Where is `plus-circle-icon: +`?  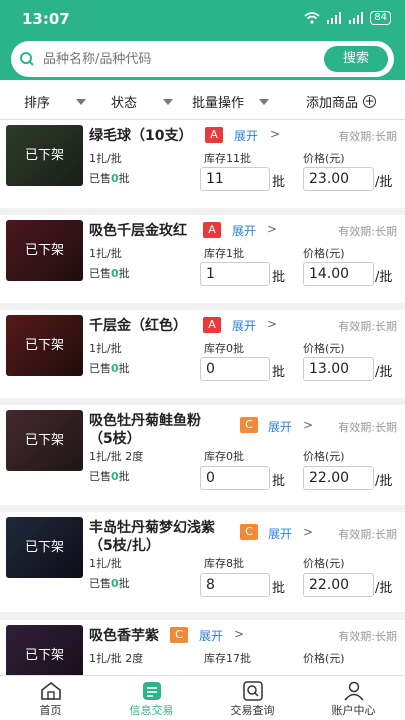
plus-circle-icon: + is located at coordinates (370, 101).